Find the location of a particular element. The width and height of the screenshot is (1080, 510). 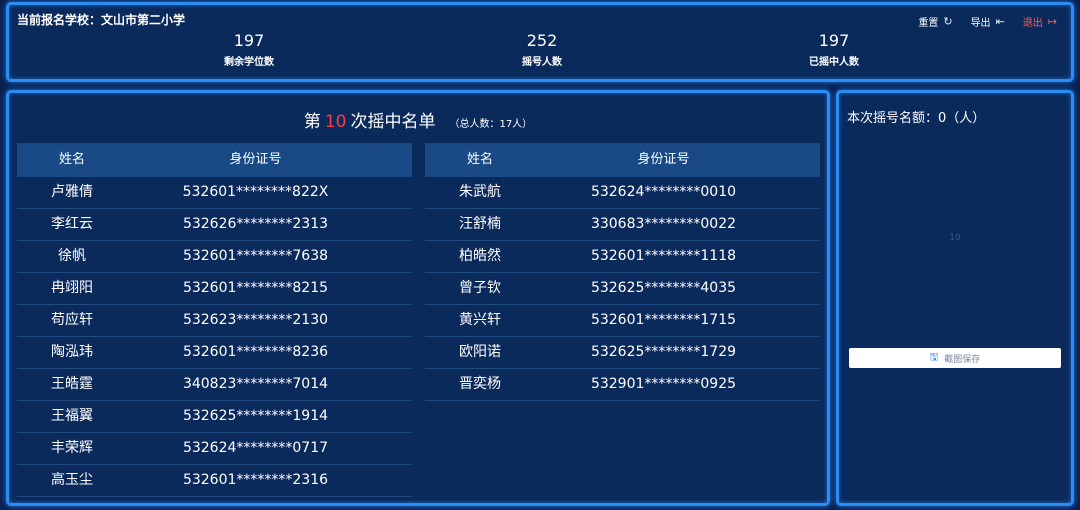

logout-button: 退出 ↦ is located at coordinates (1040, 21).